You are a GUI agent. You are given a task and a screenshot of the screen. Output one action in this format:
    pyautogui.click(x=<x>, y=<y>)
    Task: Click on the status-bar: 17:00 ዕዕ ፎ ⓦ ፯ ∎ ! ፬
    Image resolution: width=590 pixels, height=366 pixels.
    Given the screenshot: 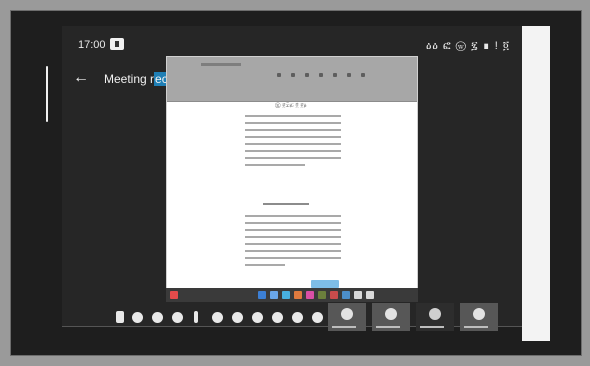 What is the action you would take?
    pyautogui.click(x=292, y=45)
    